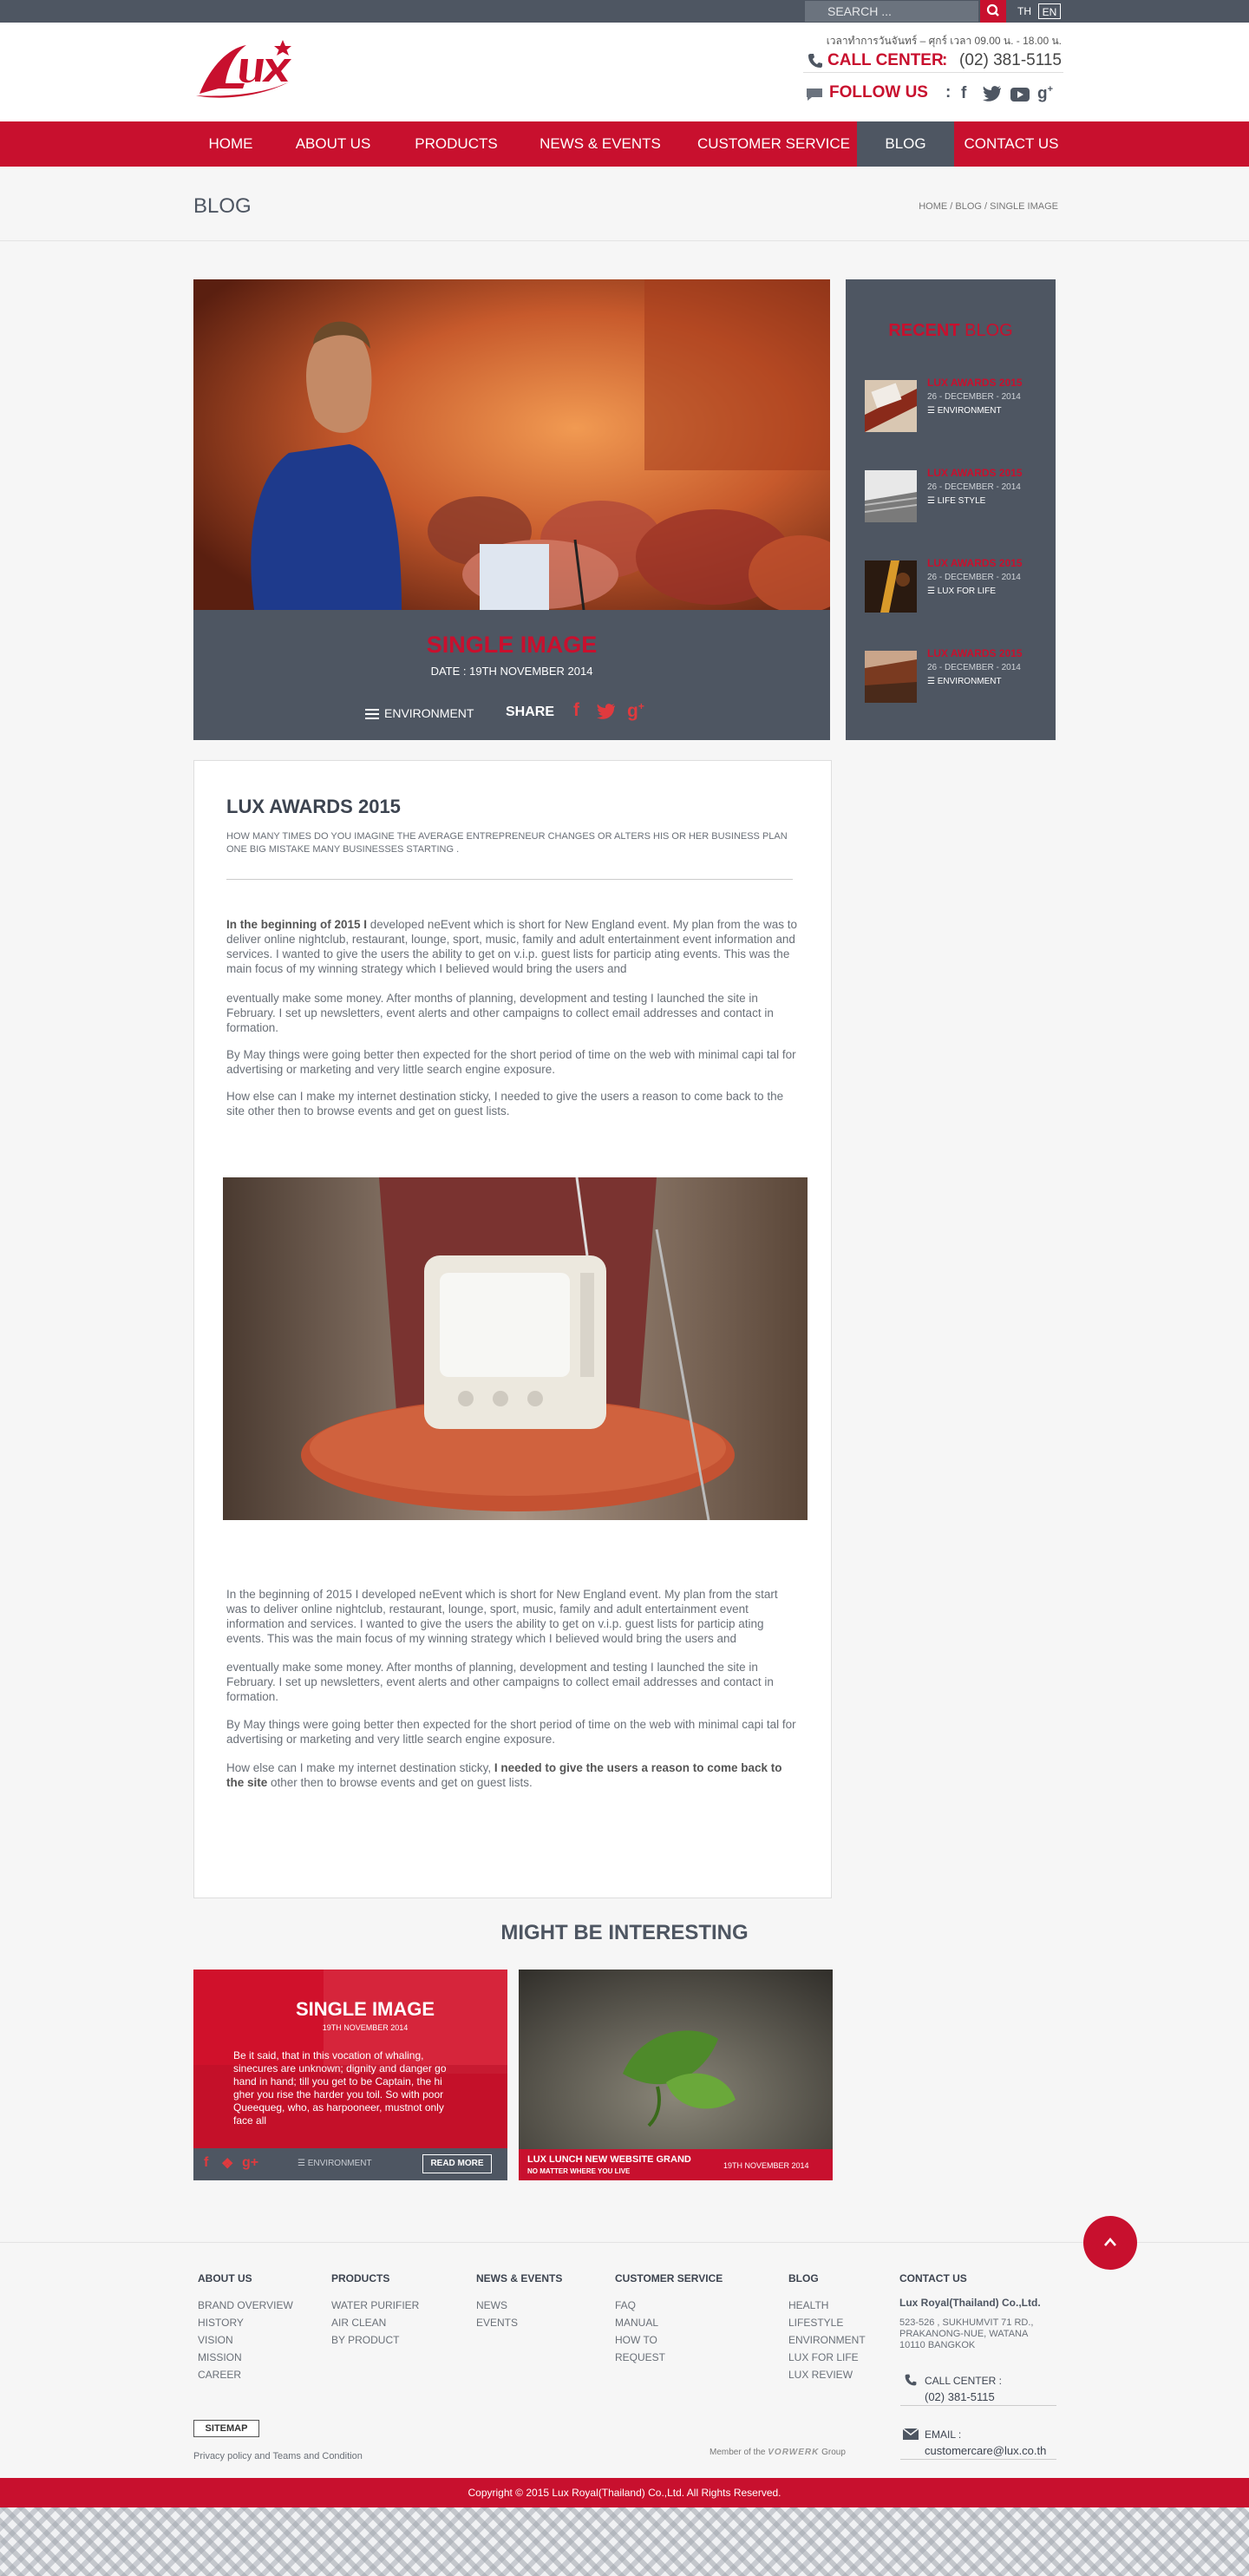 This screenshot has height=2576, width=1249. What do you see at coordinates (974, 667) in the screenshot?
I see `recent-blog-item-date: 26 - DECEMBER - 2014` at bounding box center [974, 667].